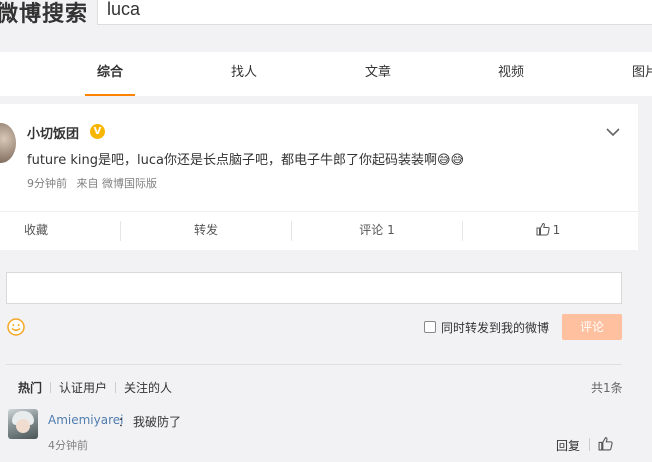 Image resolution: width=652 pixels, height=462 pixels. I want to click on divider, so click(314, 364).